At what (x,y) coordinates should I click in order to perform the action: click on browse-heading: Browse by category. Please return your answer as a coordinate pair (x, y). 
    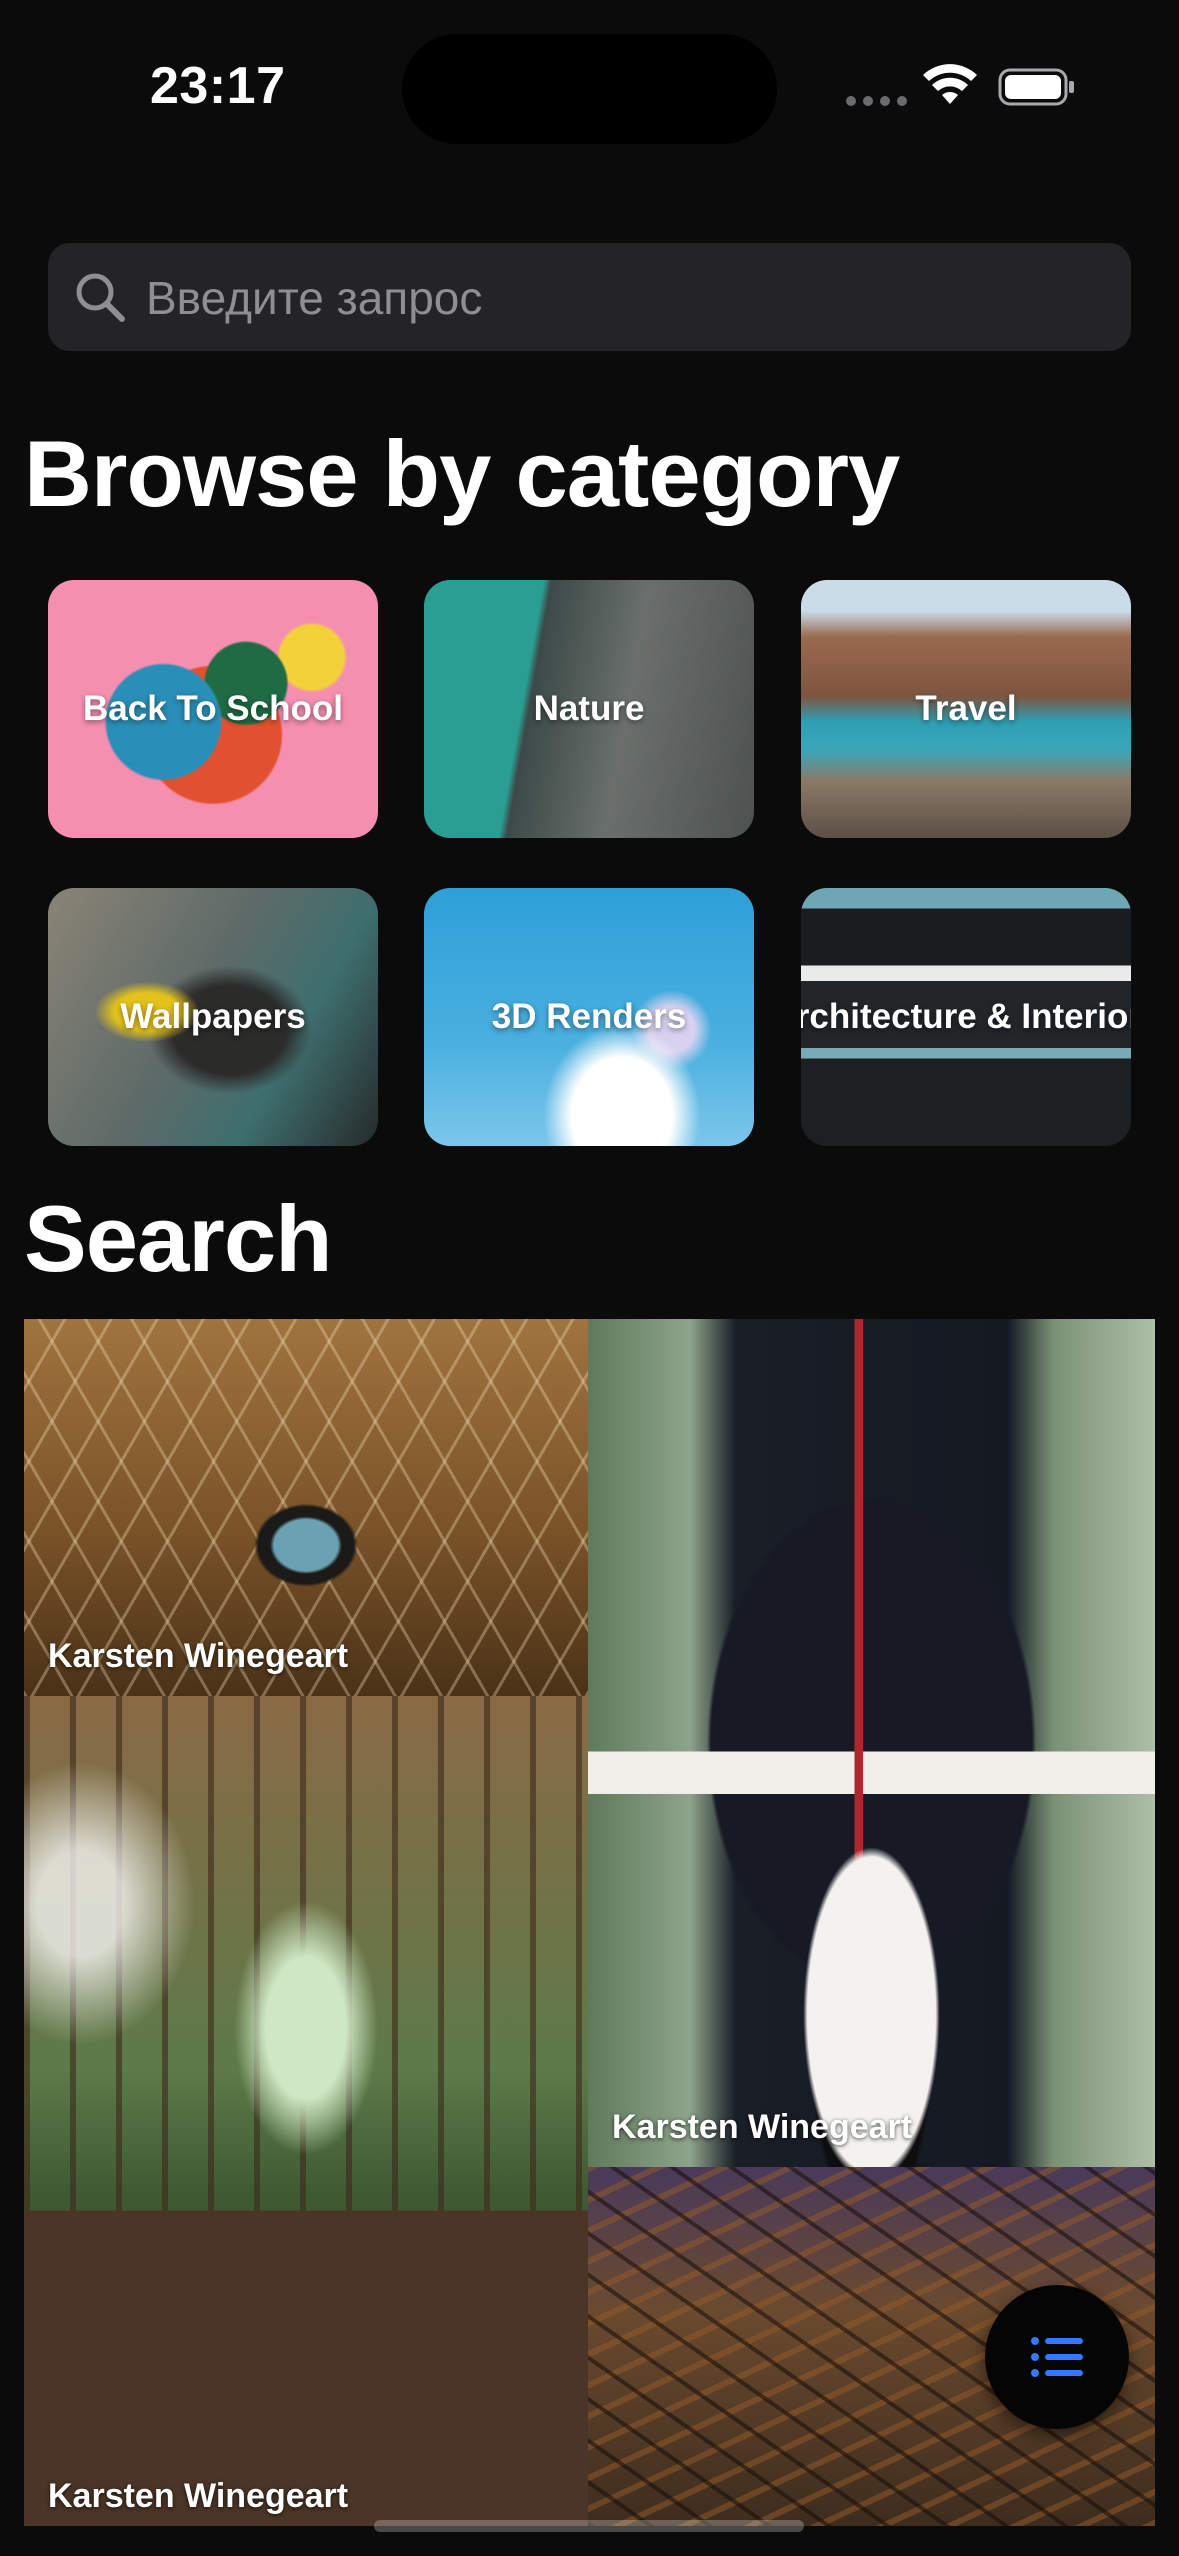
    Looking at the image, I should click on (462, 473).